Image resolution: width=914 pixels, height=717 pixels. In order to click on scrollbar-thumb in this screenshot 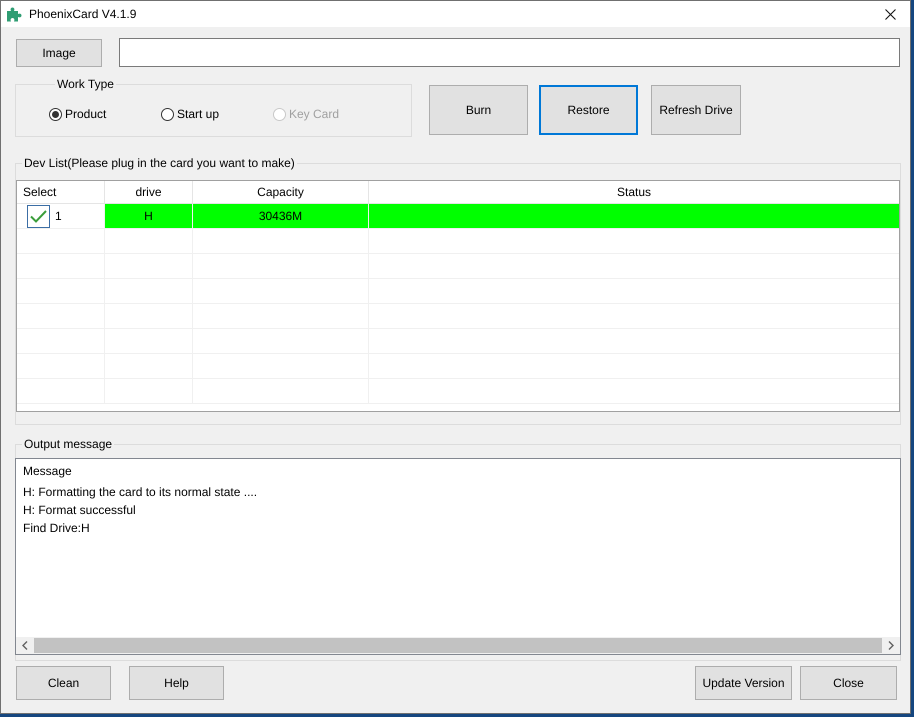, I will do `click(458, 645)`.